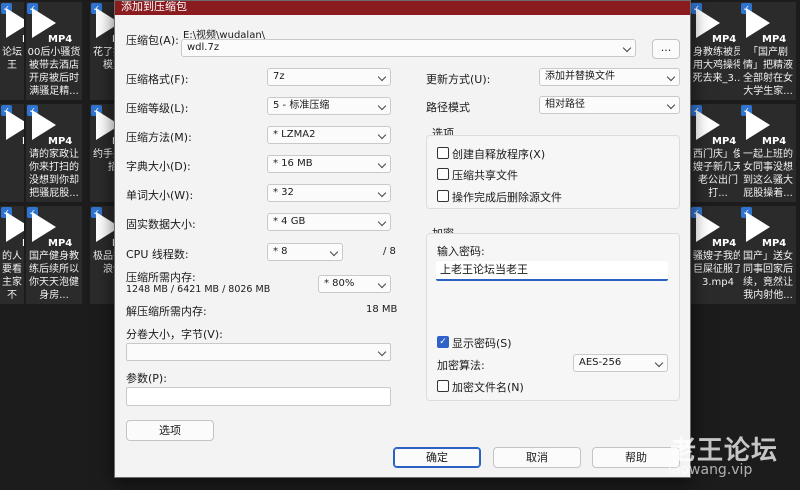 This screenshot has height=490, width=800. Describe the element at coordinates (636, 457) in the screenshot. I see `help-button: 帮助` at that location.